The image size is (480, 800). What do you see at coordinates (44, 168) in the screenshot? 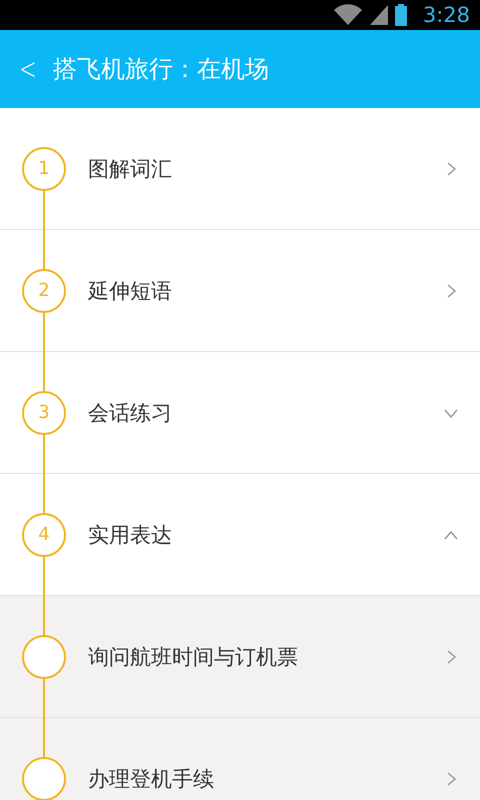
I see `step-number: 1` at bounding box center [44, 168].